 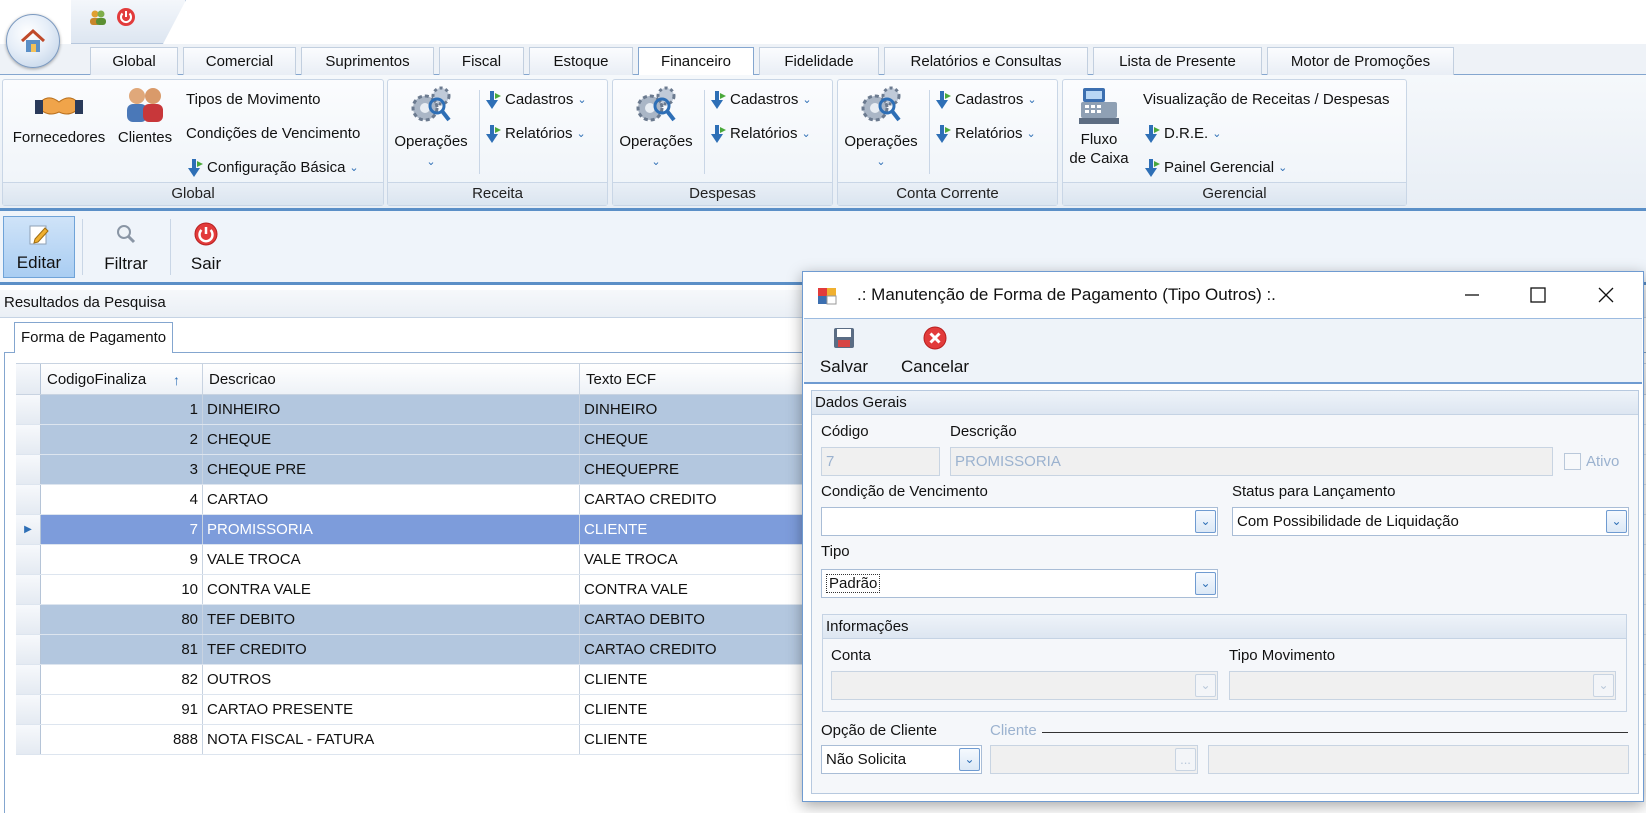 What do you see at coordinates (122, 739) in the screenshot?
I see `cell-codigo: 888` at bounding box center [122, 739].